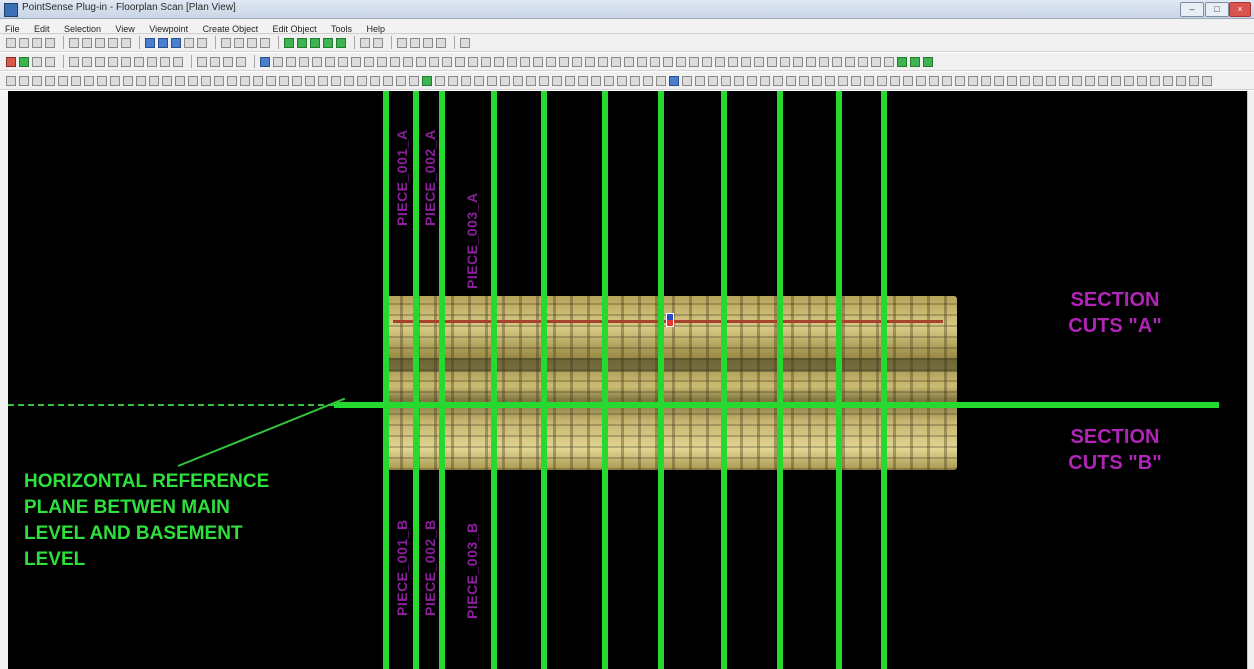 This screenshot has height=669, width=1254. I want to click on right-dock-strip, so click(1250, 380).